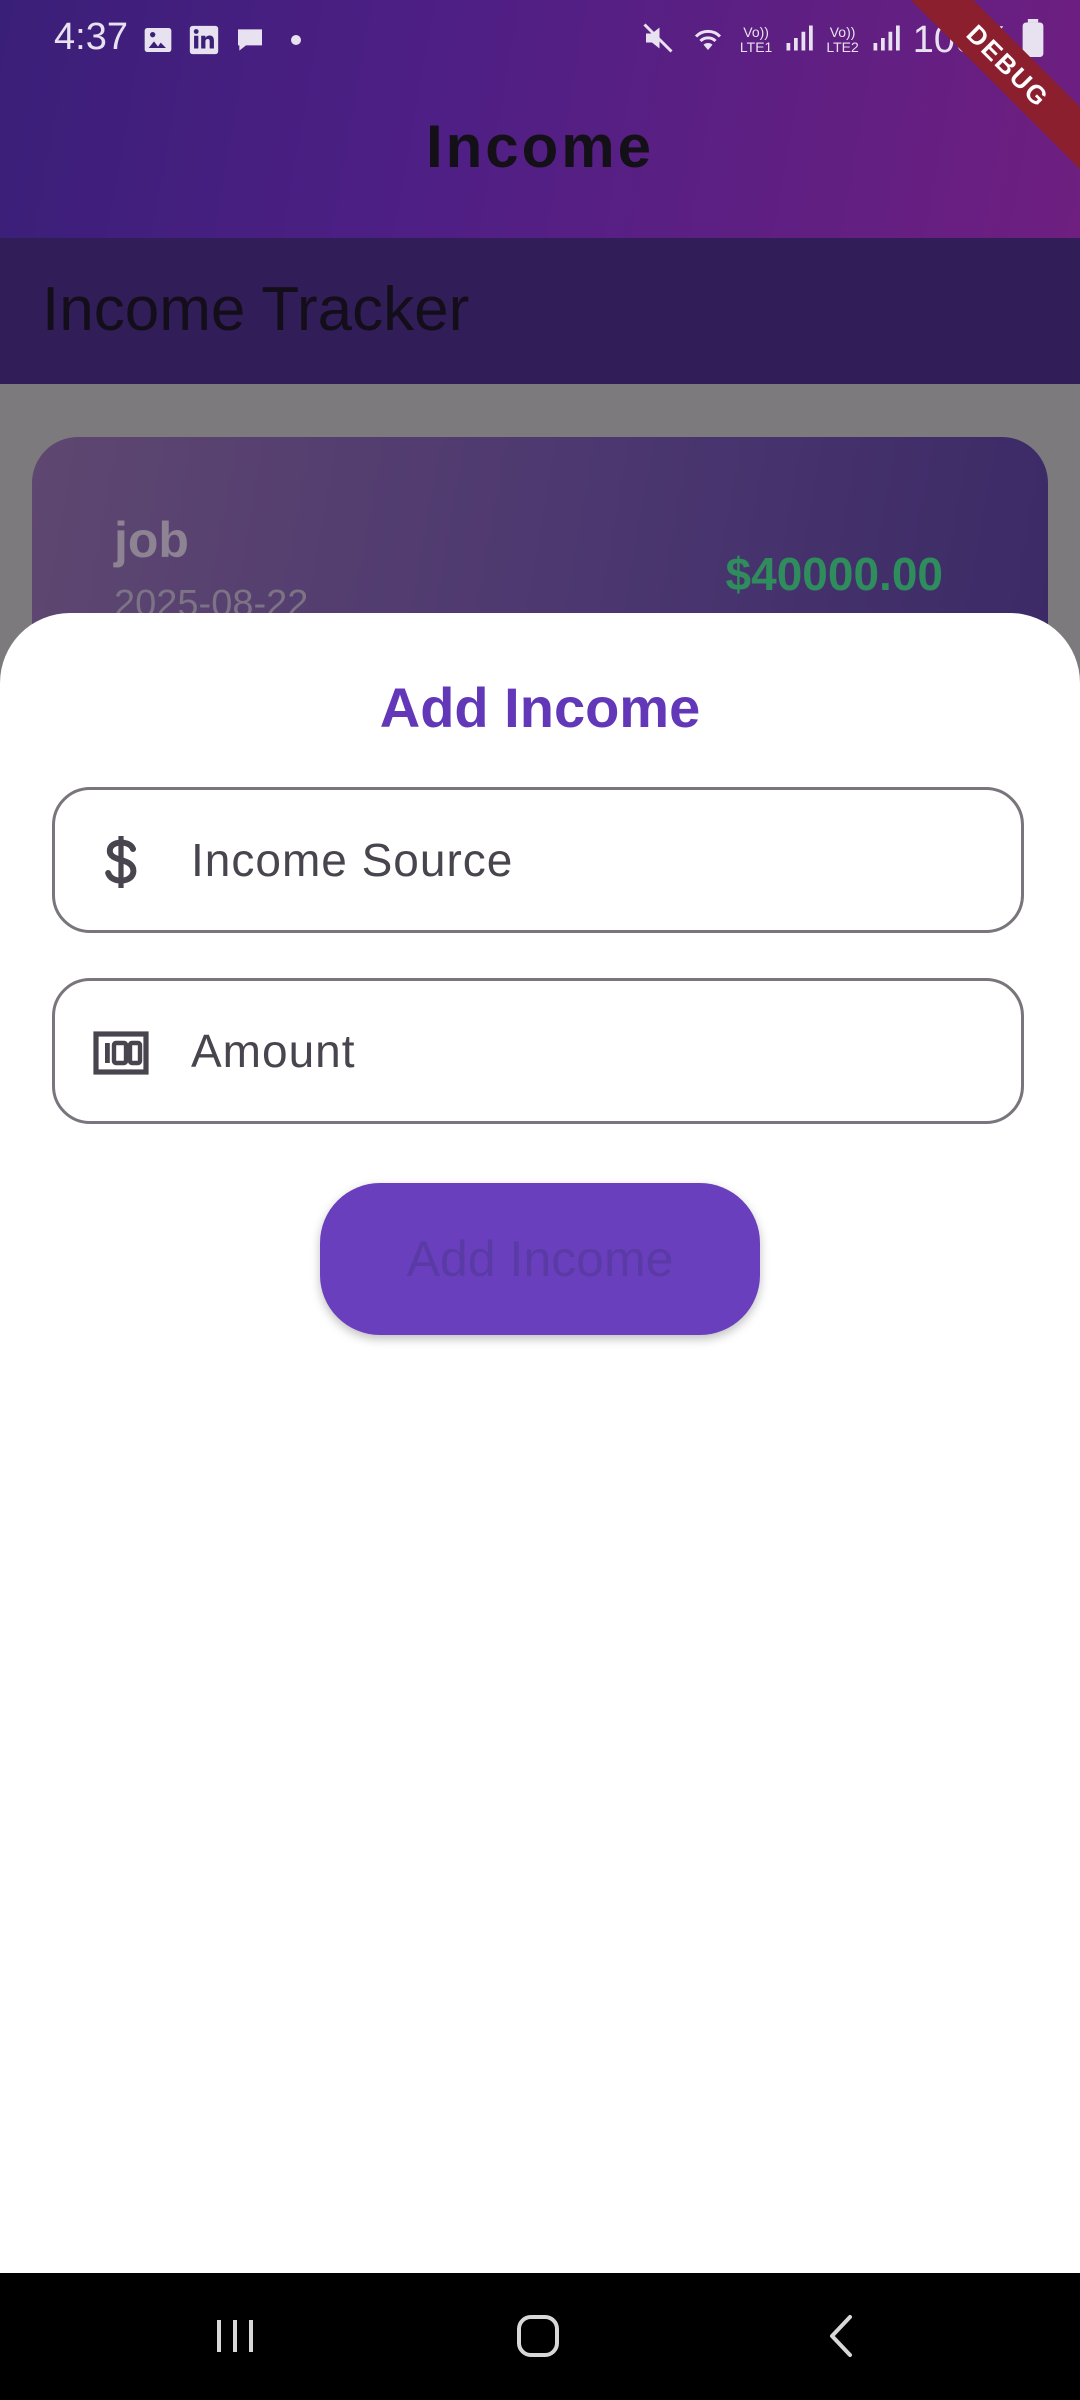 The image size is (1080, 2400). What do you see at coordinates (227, 40) in the screenshot?
I see `notification-icons` at bounding box center [227, 40].